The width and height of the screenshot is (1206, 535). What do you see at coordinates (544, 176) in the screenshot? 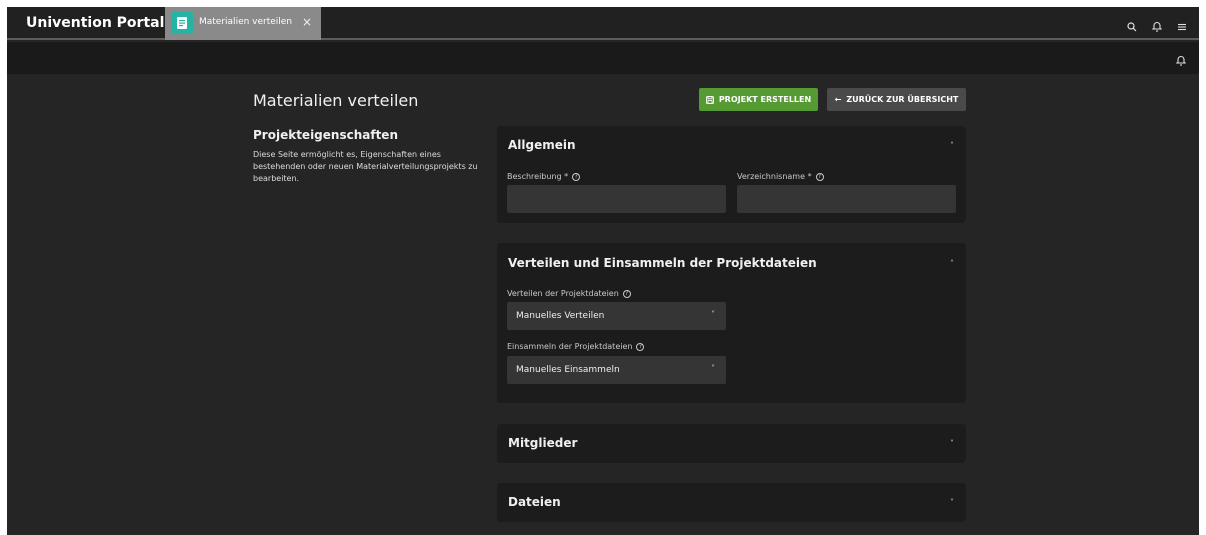
I see `description-label: Beschreibung * ?` at bounding box center [544, 176].